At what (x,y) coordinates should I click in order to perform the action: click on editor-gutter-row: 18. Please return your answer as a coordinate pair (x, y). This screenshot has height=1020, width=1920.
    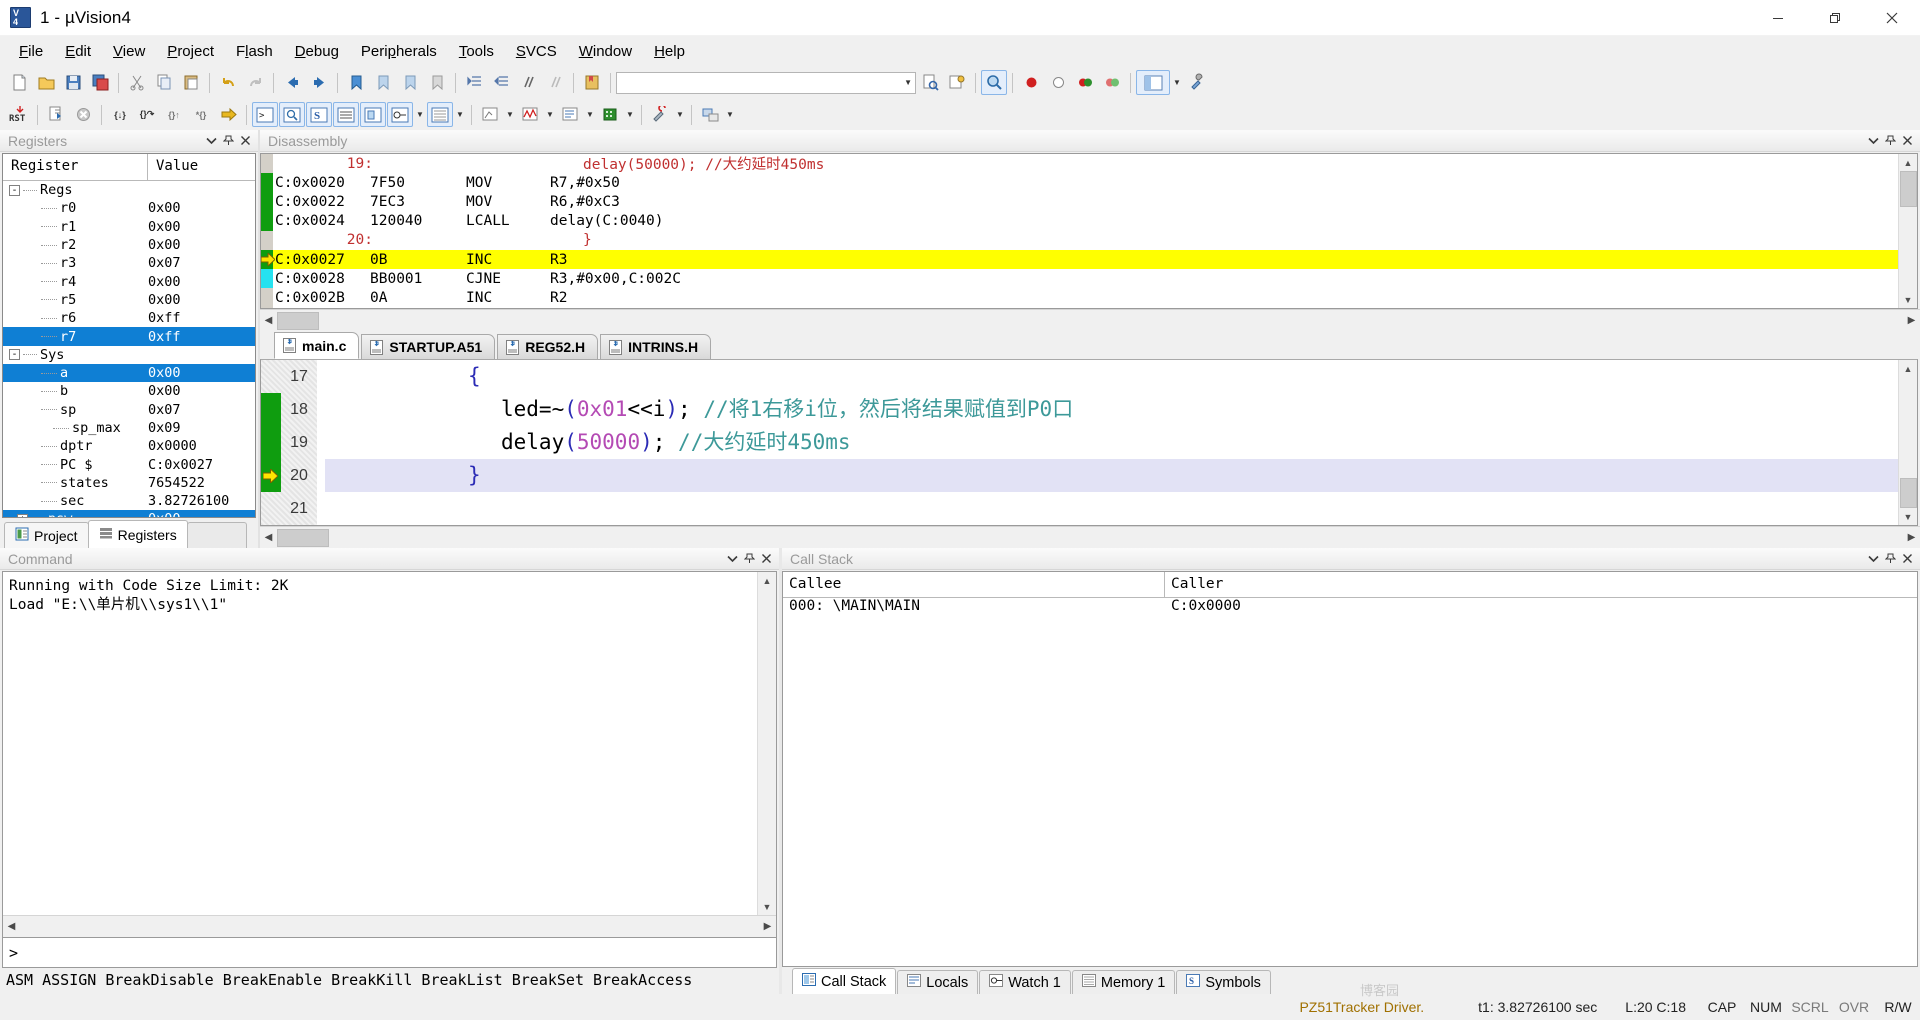
    Looking at the image, I should click on (289, 409).